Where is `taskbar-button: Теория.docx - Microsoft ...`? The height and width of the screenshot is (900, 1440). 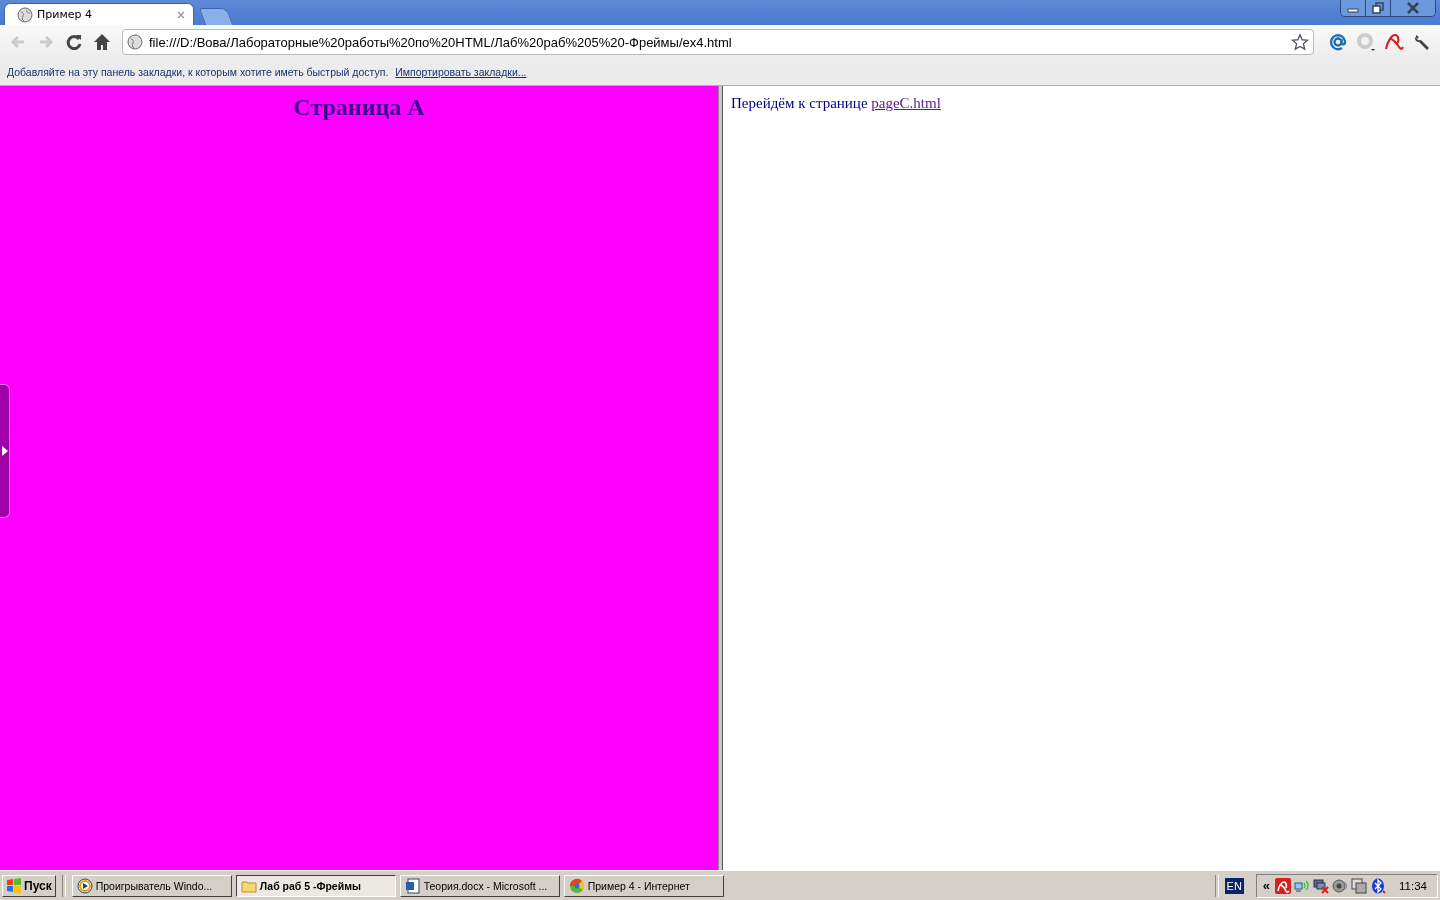
taskbar-button: Теория.docx - Microsoft ... is located at coordinates (479, 885).